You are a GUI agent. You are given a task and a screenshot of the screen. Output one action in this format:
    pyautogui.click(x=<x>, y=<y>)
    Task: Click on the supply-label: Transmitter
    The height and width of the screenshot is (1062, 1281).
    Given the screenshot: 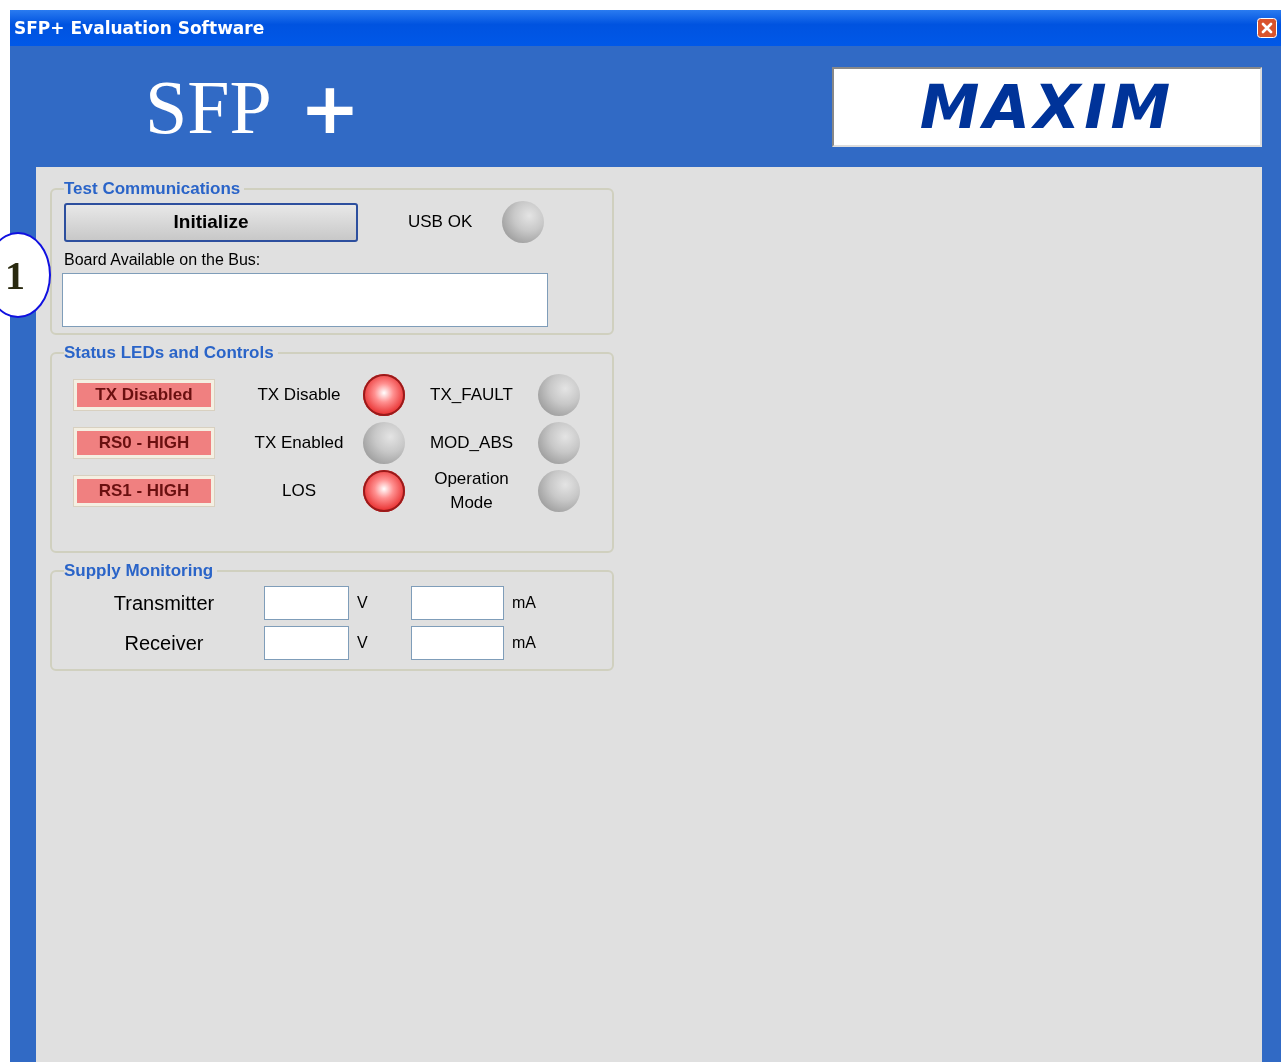 What is the action you would take?
    pyautogui.click(x=164, y=603)
    